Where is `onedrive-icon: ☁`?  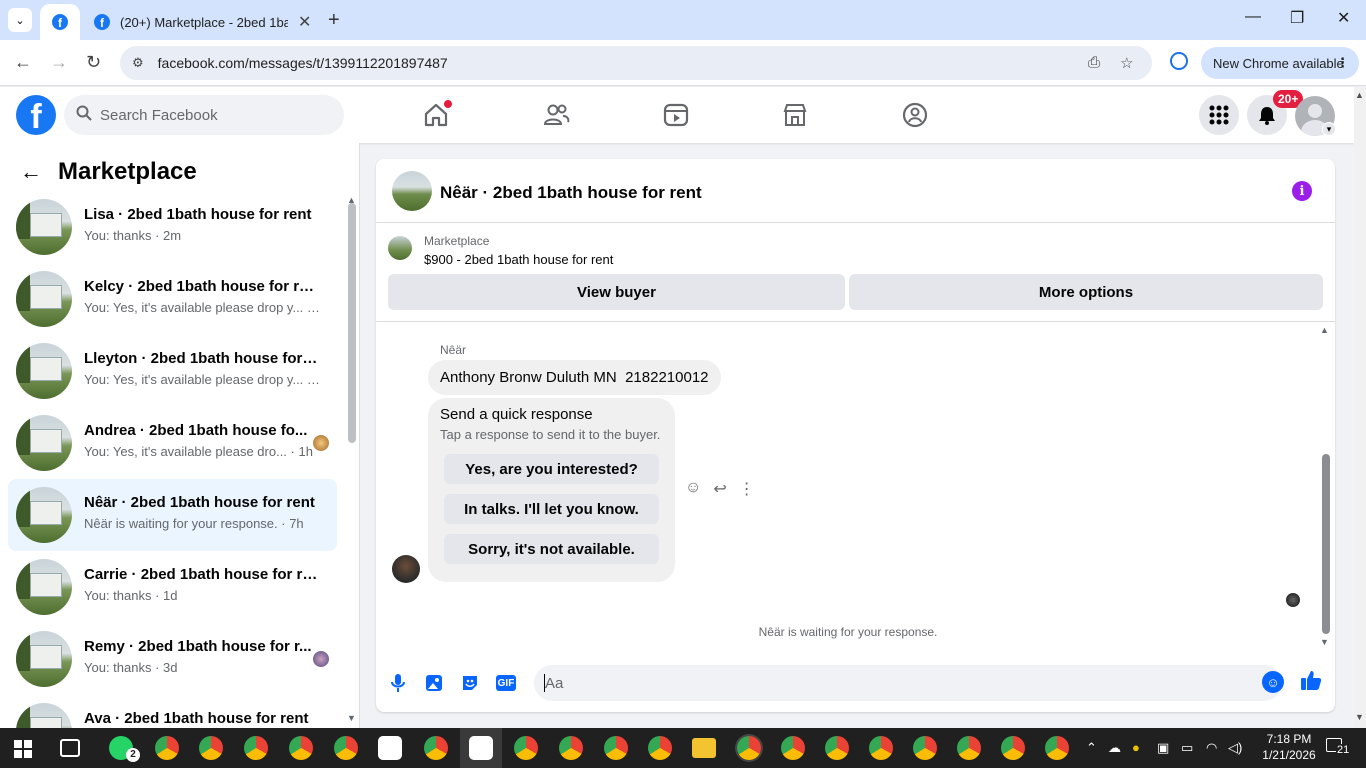 onedrive-icon: ☁ is located at coordinates (1114, 748).